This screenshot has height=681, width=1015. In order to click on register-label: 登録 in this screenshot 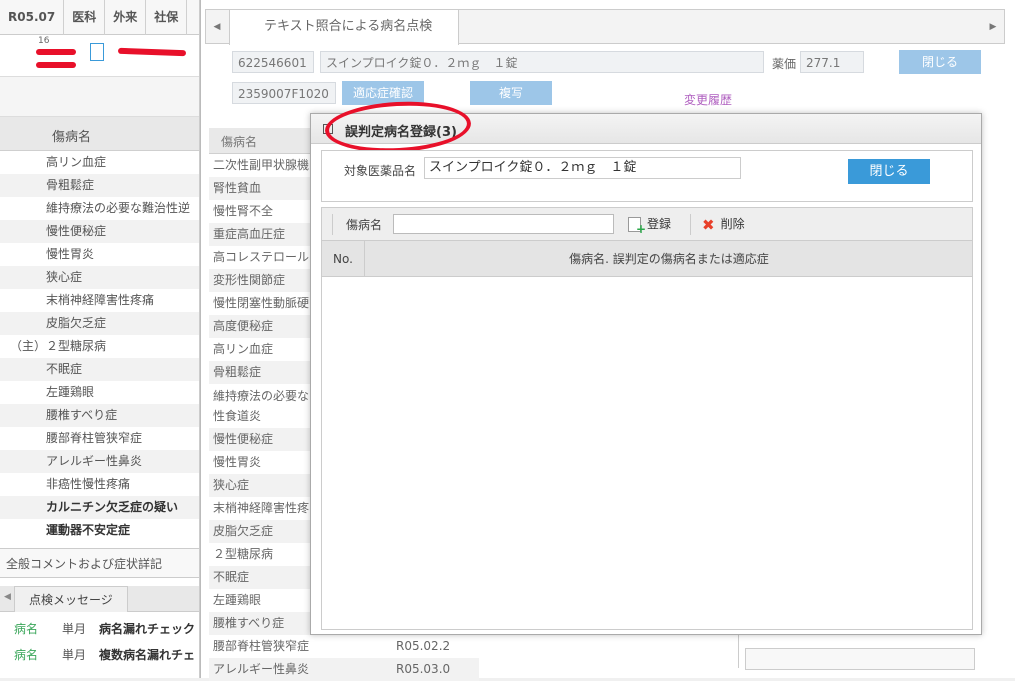, I will do `click(659, 224)`.